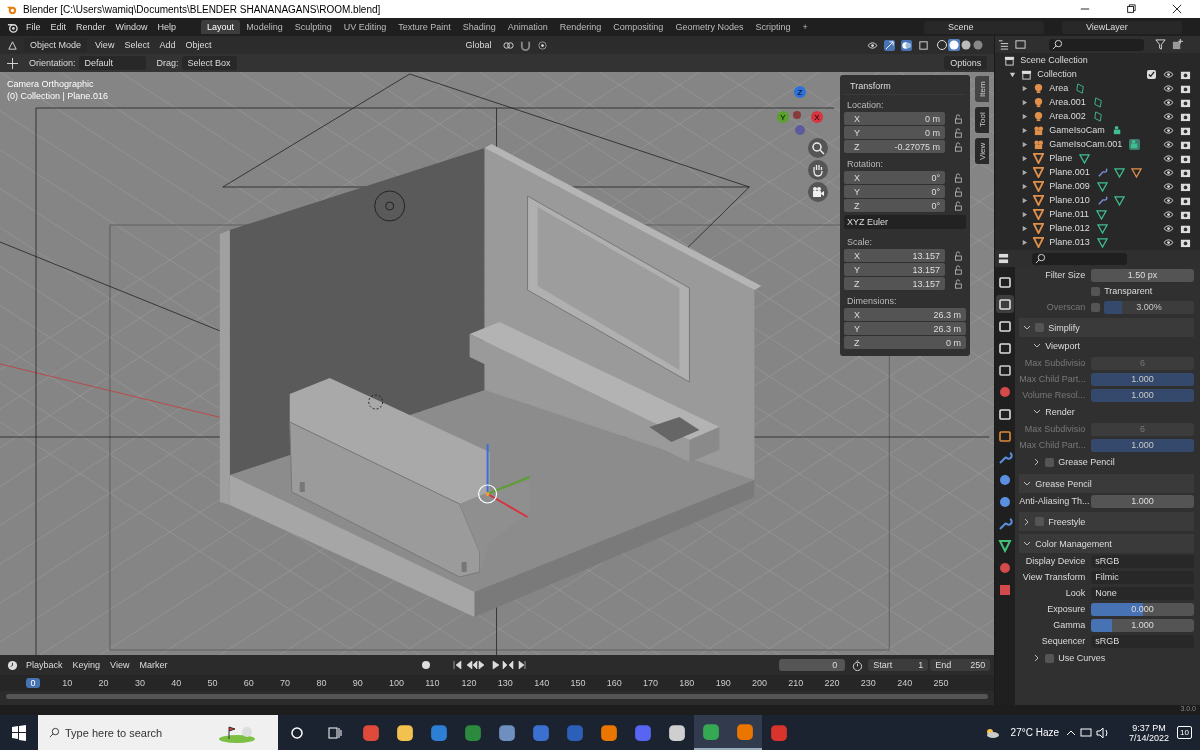 This screenshot has width=1200, height=750. Describe the element at coordinates (1142, 501) in the screenshot. I see `number-field: 1.000` at that location.